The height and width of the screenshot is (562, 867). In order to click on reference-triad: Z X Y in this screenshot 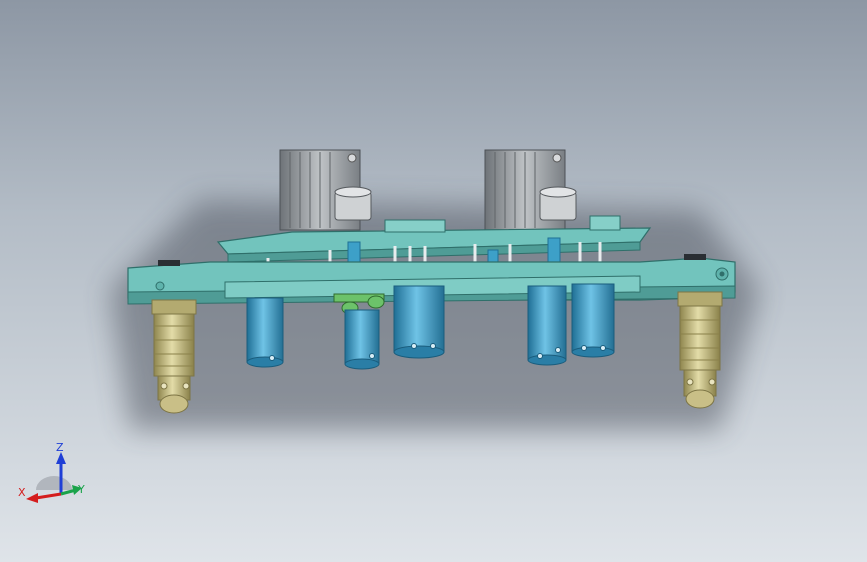, I will do `click(54, 473)`.